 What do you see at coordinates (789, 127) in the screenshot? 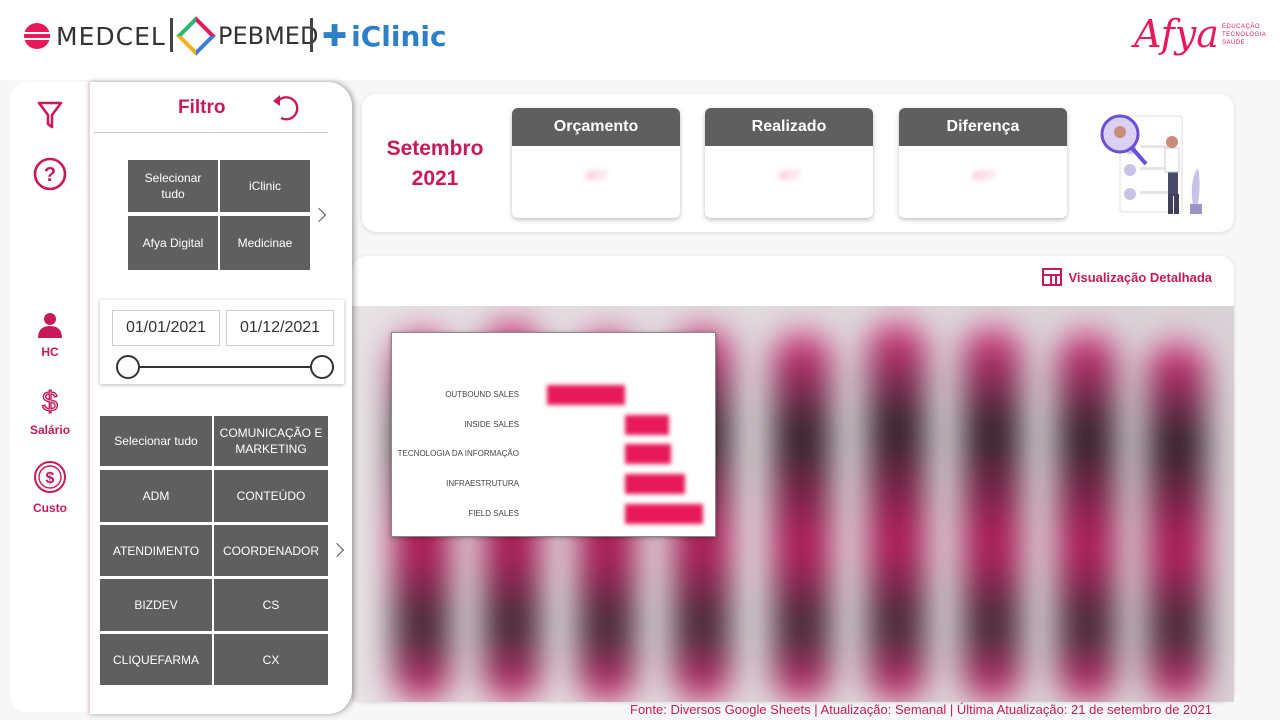
I see `kpi-title: Realizado` at bounding box center [789, 127].